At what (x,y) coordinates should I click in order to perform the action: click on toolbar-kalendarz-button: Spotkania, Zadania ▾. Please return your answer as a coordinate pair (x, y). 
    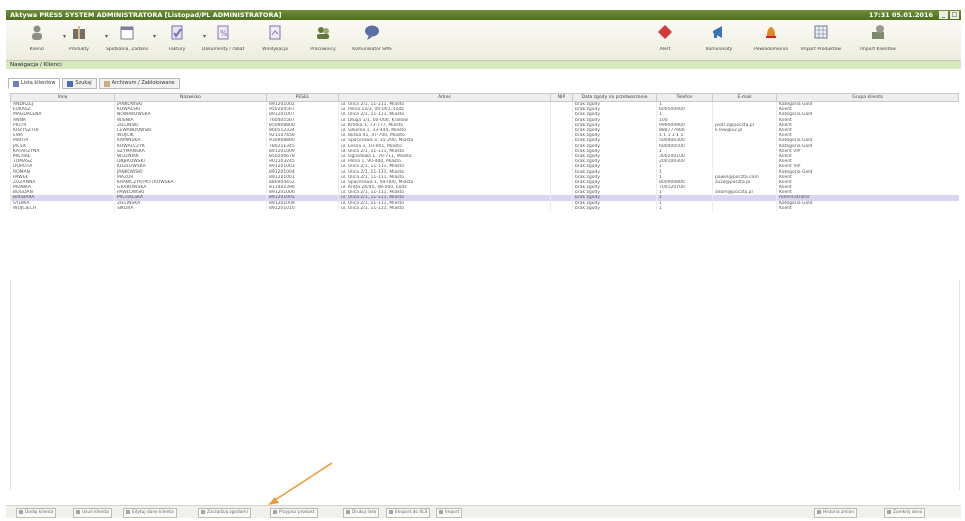
    Looking at the image, I should click on (131, 40).